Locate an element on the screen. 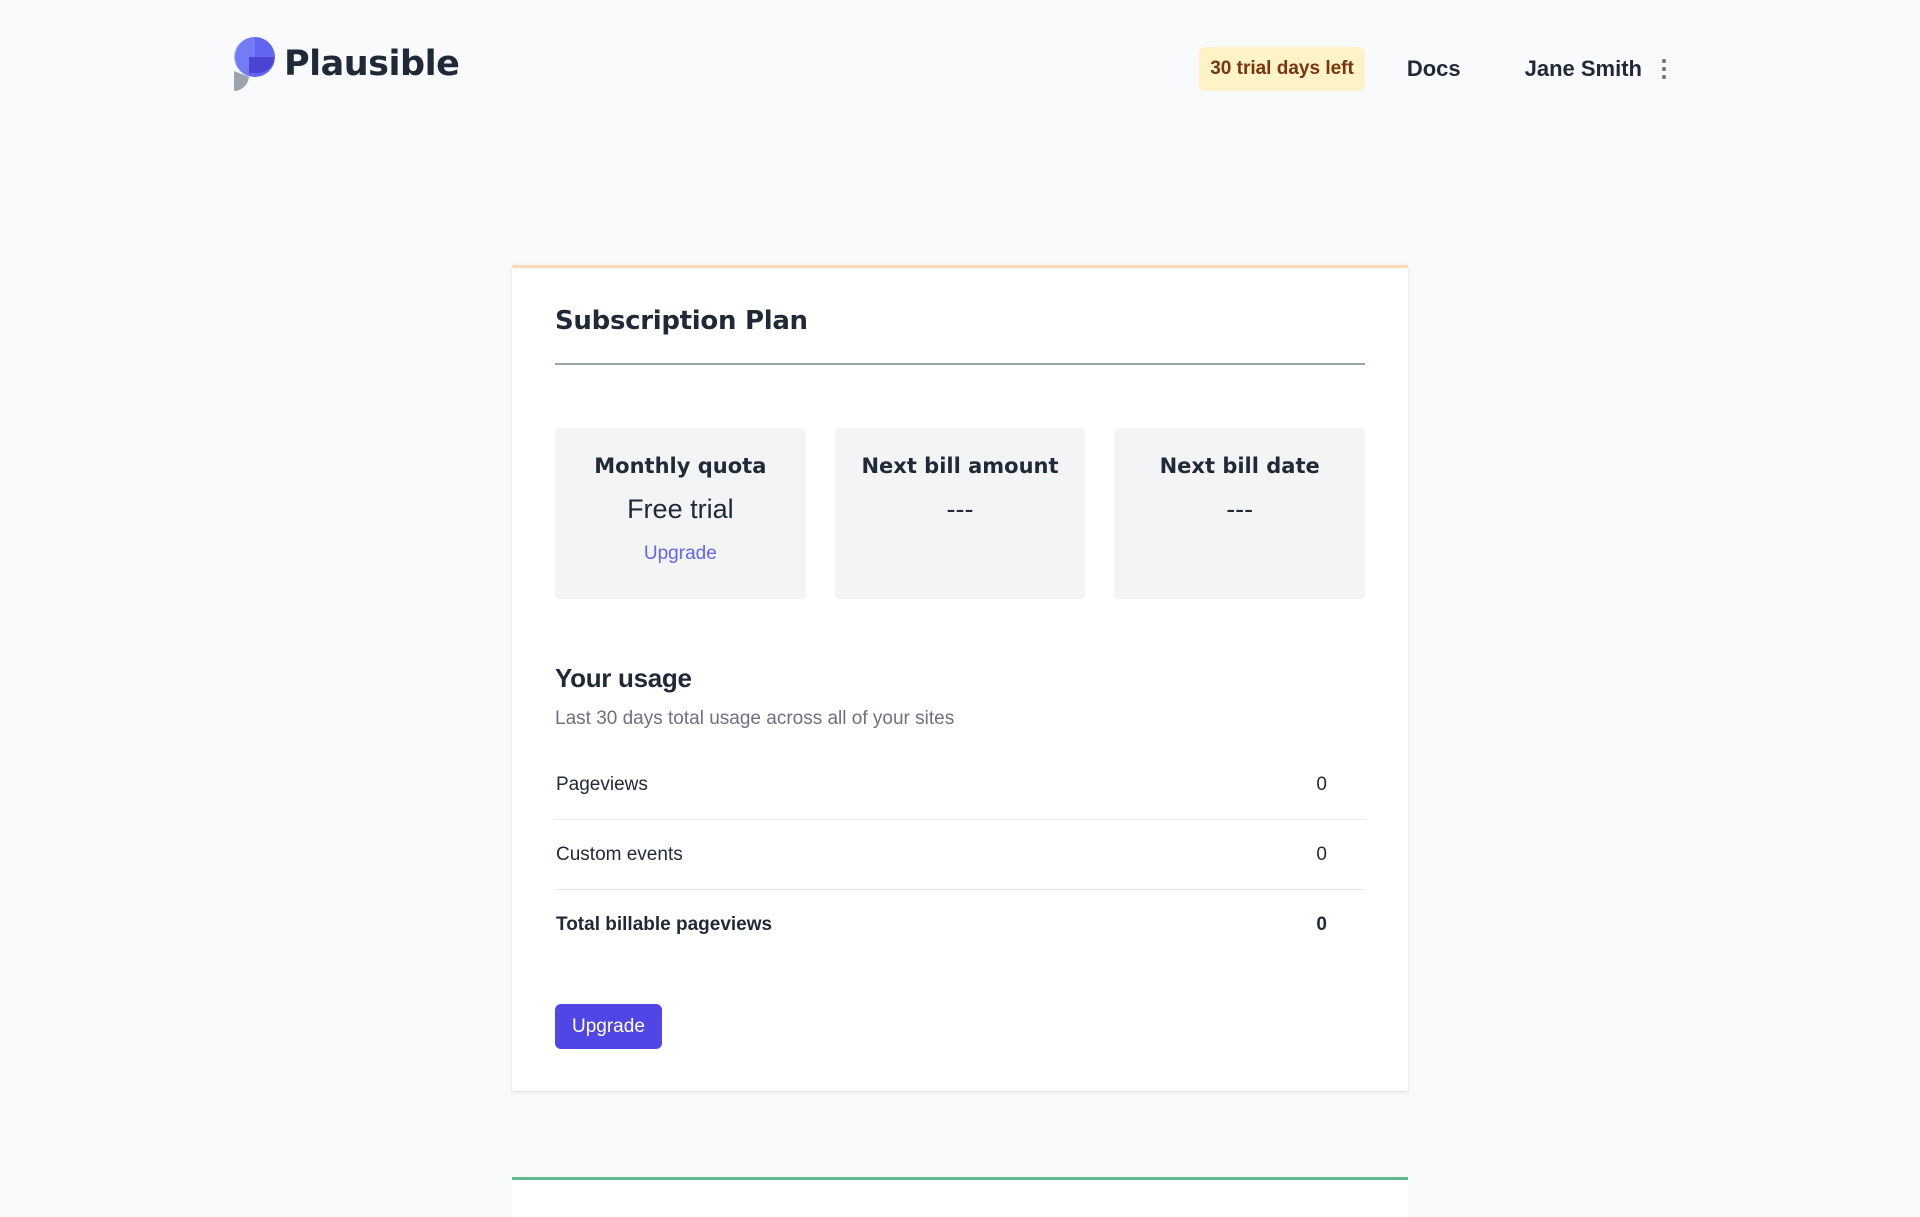 The image size is (1920, 1217). docs-link: Docs is located at coordinates (1434, 69).